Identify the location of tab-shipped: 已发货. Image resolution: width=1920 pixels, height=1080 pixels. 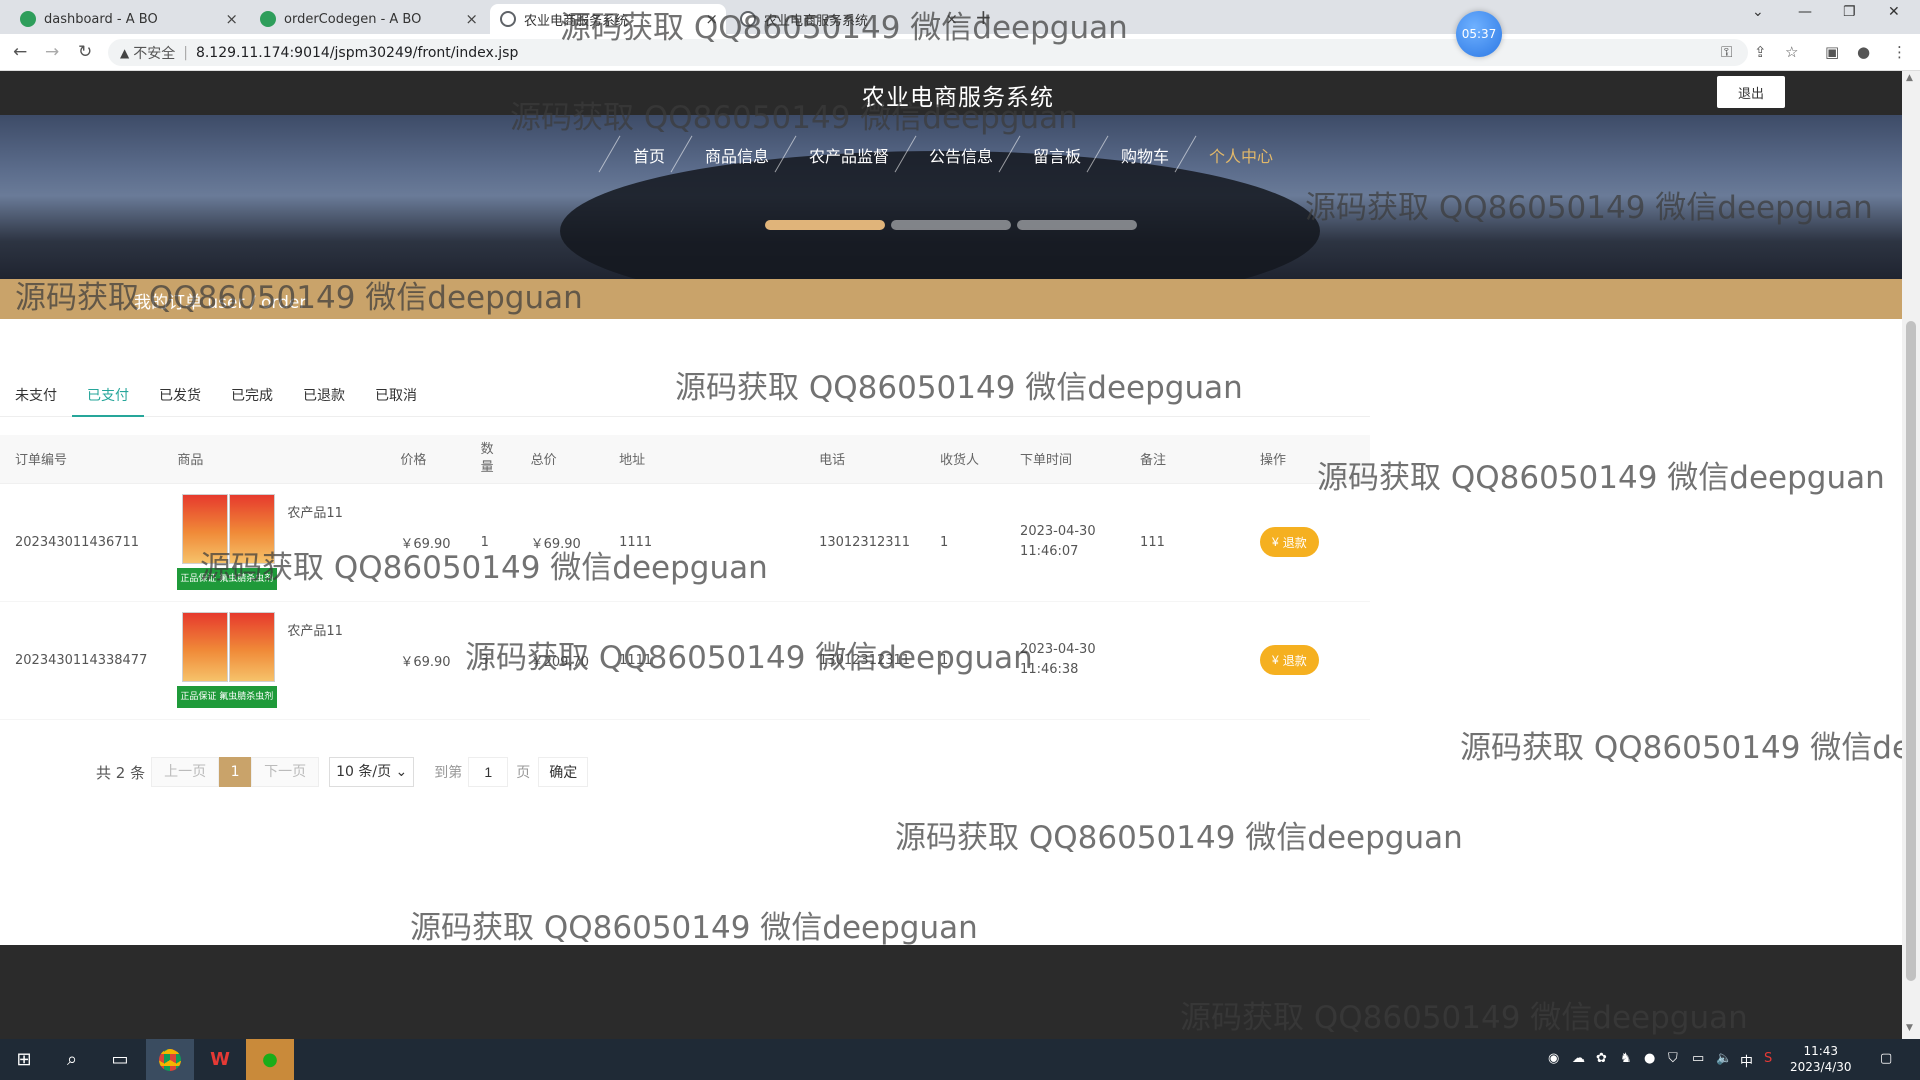
(180, 397).